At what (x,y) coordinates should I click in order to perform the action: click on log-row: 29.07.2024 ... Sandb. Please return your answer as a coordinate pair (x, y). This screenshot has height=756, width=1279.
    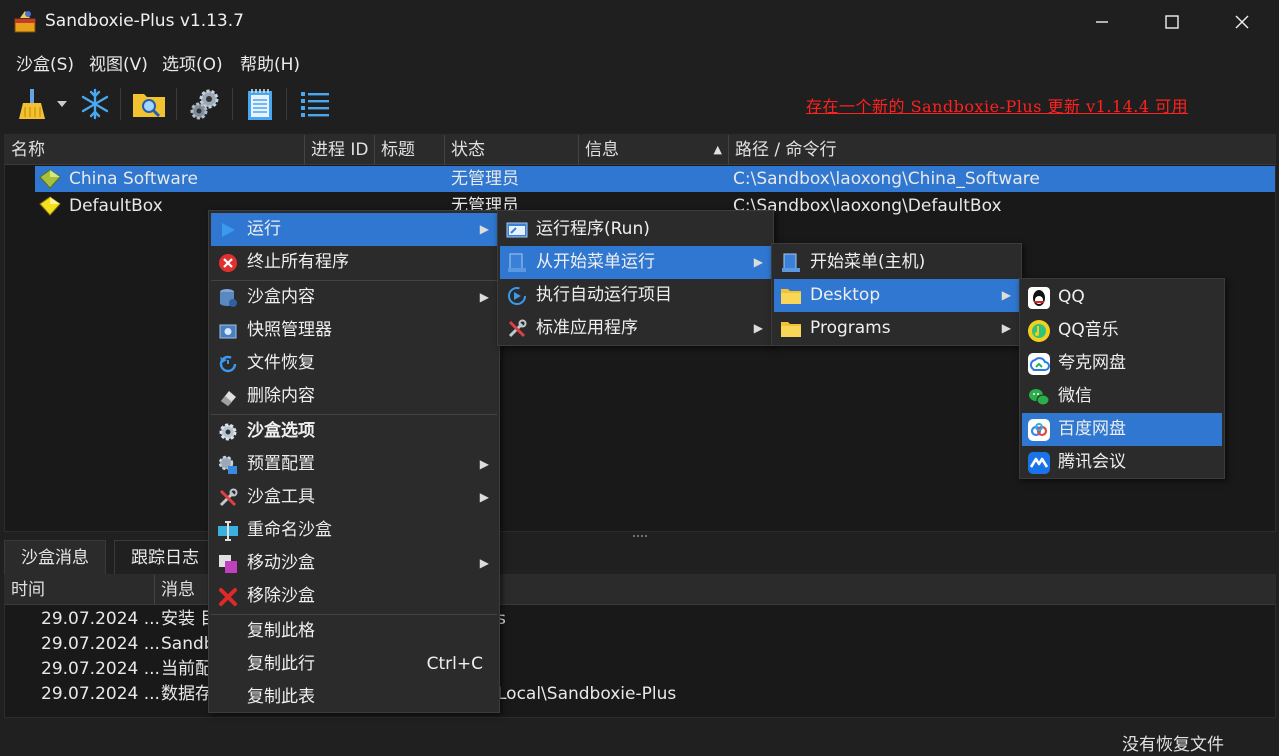
    Looking at the image, I should click on (640, 644).